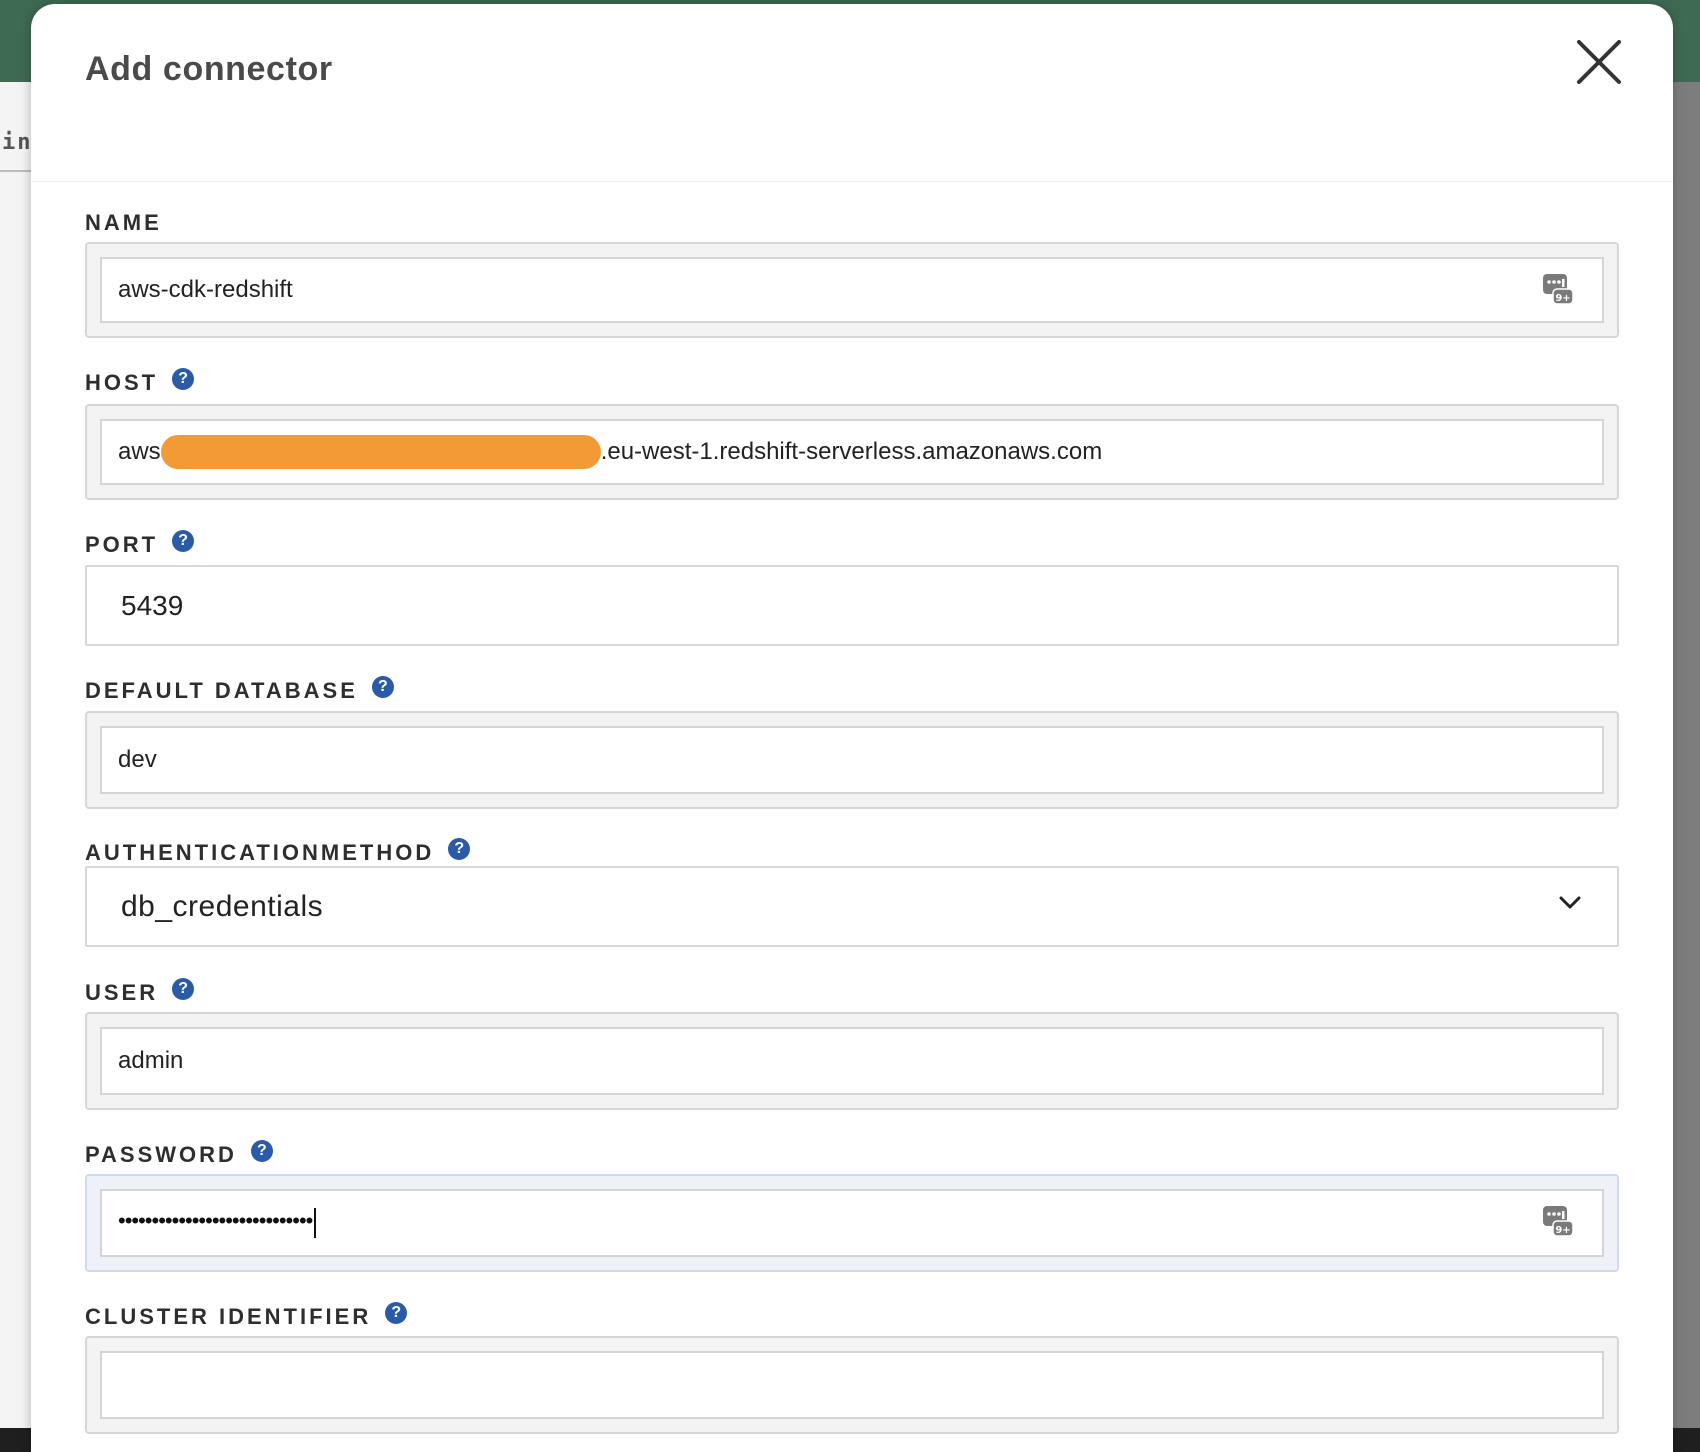 Image resolution: width=1700 pixels, height=1452 pixels. Describe the element at coordinates (161, 1154) in the screenshot. I see `password-label-text: PASSWORD` at that location.